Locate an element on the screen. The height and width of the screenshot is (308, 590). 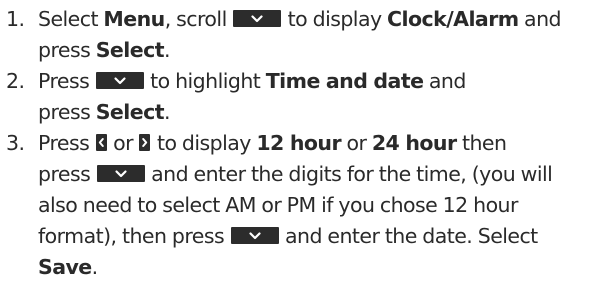
step-number: 1. is located at coordinates (15, 19).